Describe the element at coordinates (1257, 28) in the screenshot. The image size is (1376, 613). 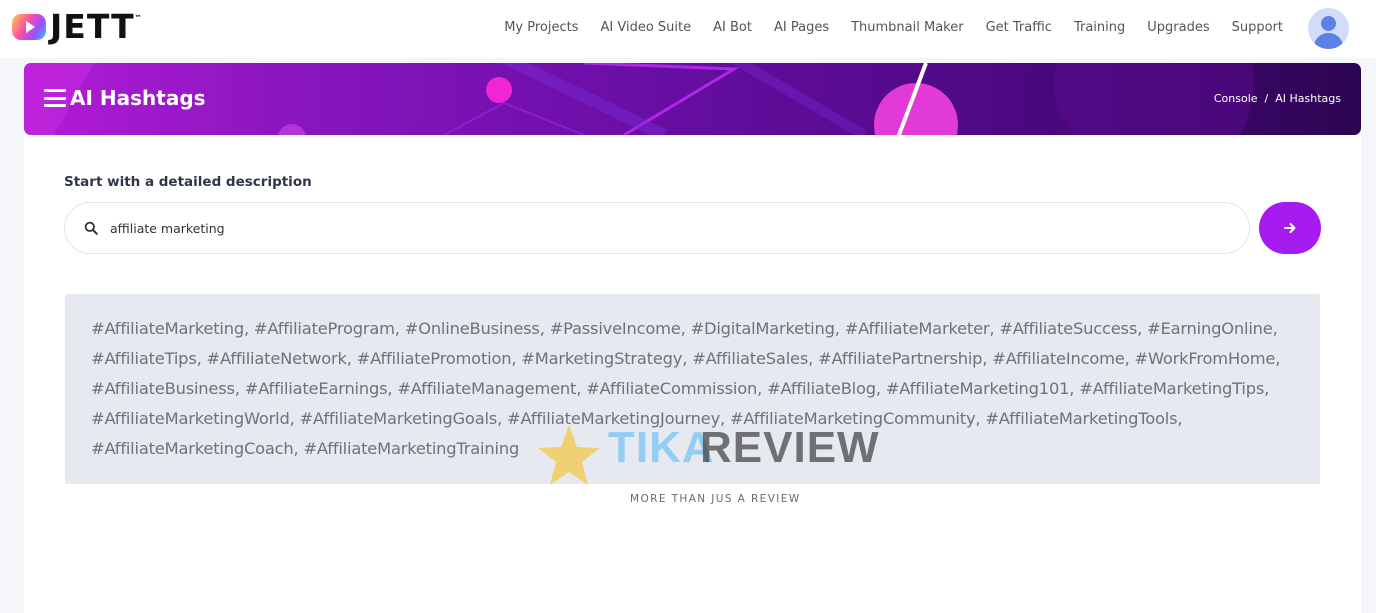
I see `nav-support: Support` at that location.